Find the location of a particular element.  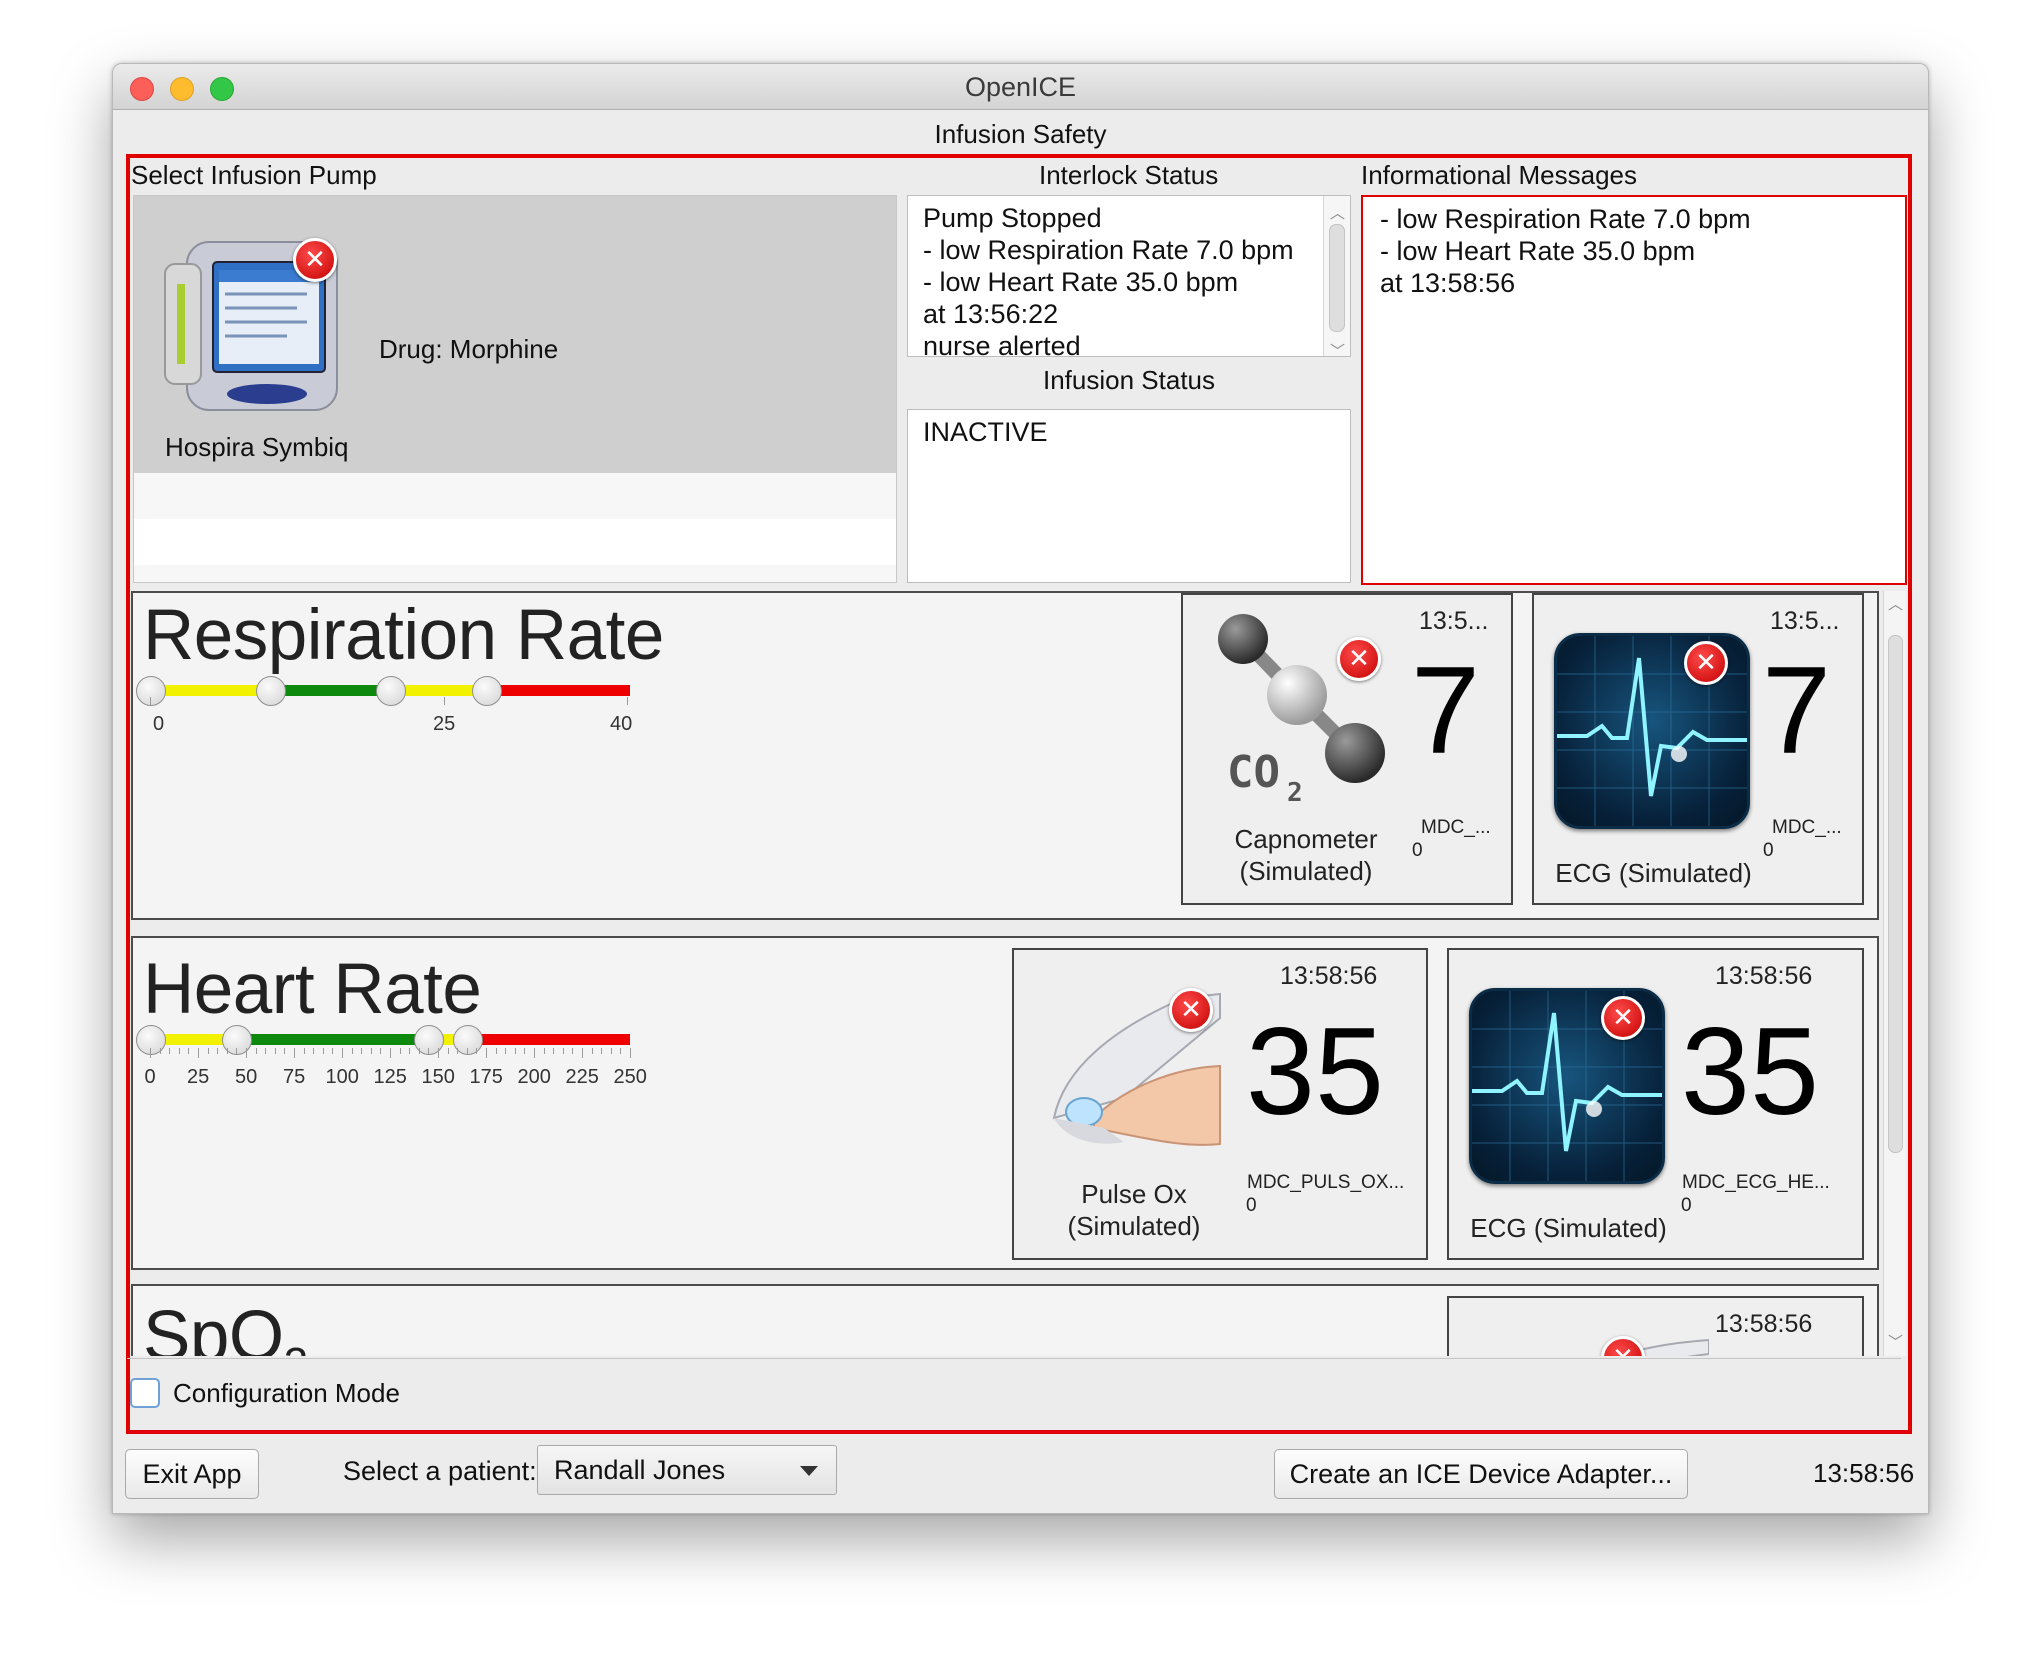

spo2-card: 13:58:56 ✕ is located at coordinates (1655, 1326).